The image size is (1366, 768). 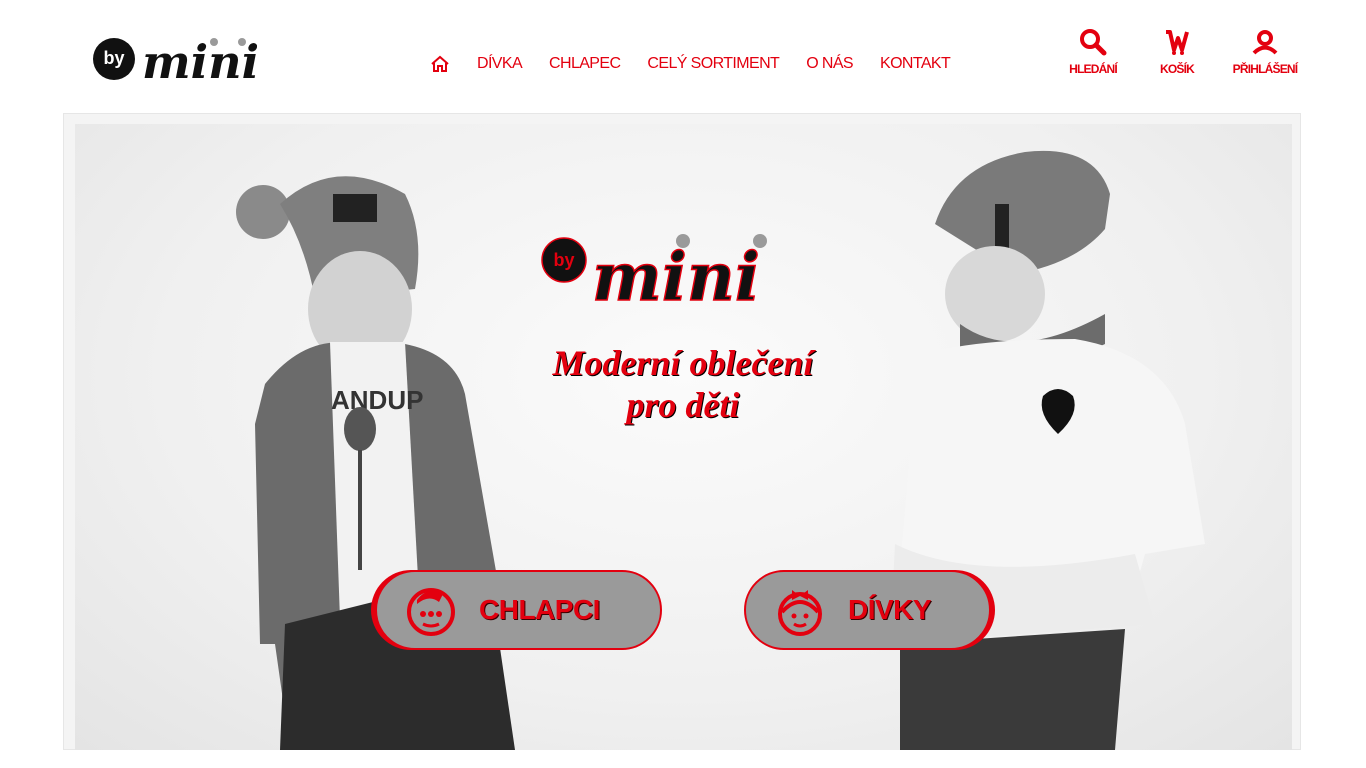 I want to click on cart-icon, so click(x=1177, y=42).